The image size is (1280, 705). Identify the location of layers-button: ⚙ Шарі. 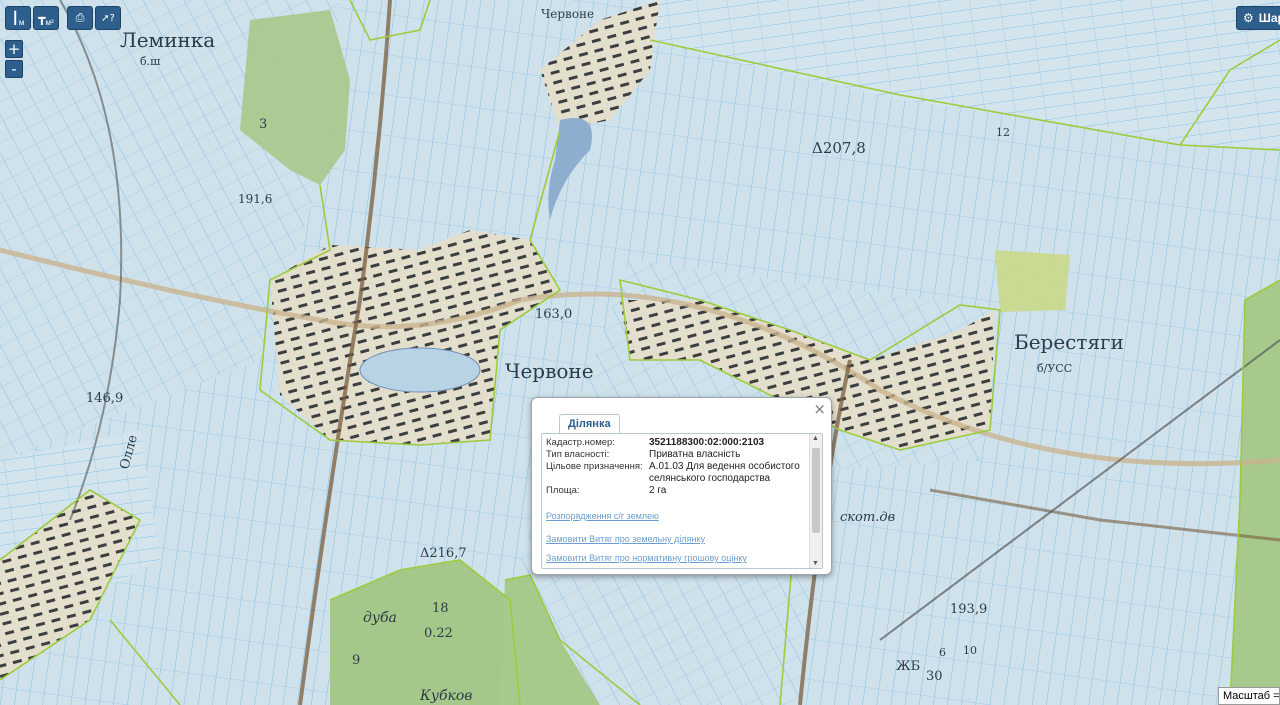
(1258, 18).